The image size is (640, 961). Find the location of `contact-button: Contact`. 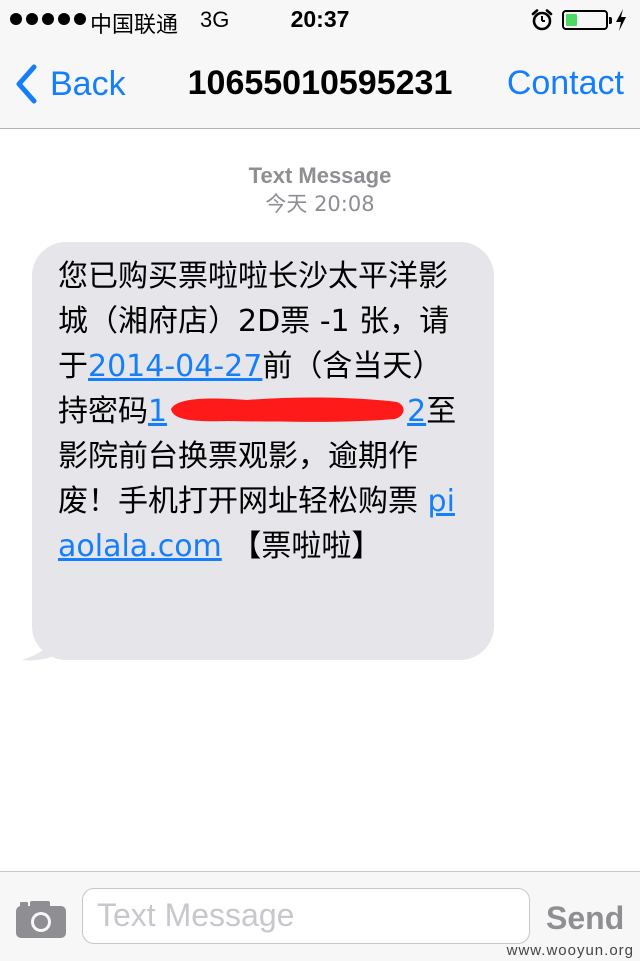

contact-button: Contact is located at coordinates (565, 83).